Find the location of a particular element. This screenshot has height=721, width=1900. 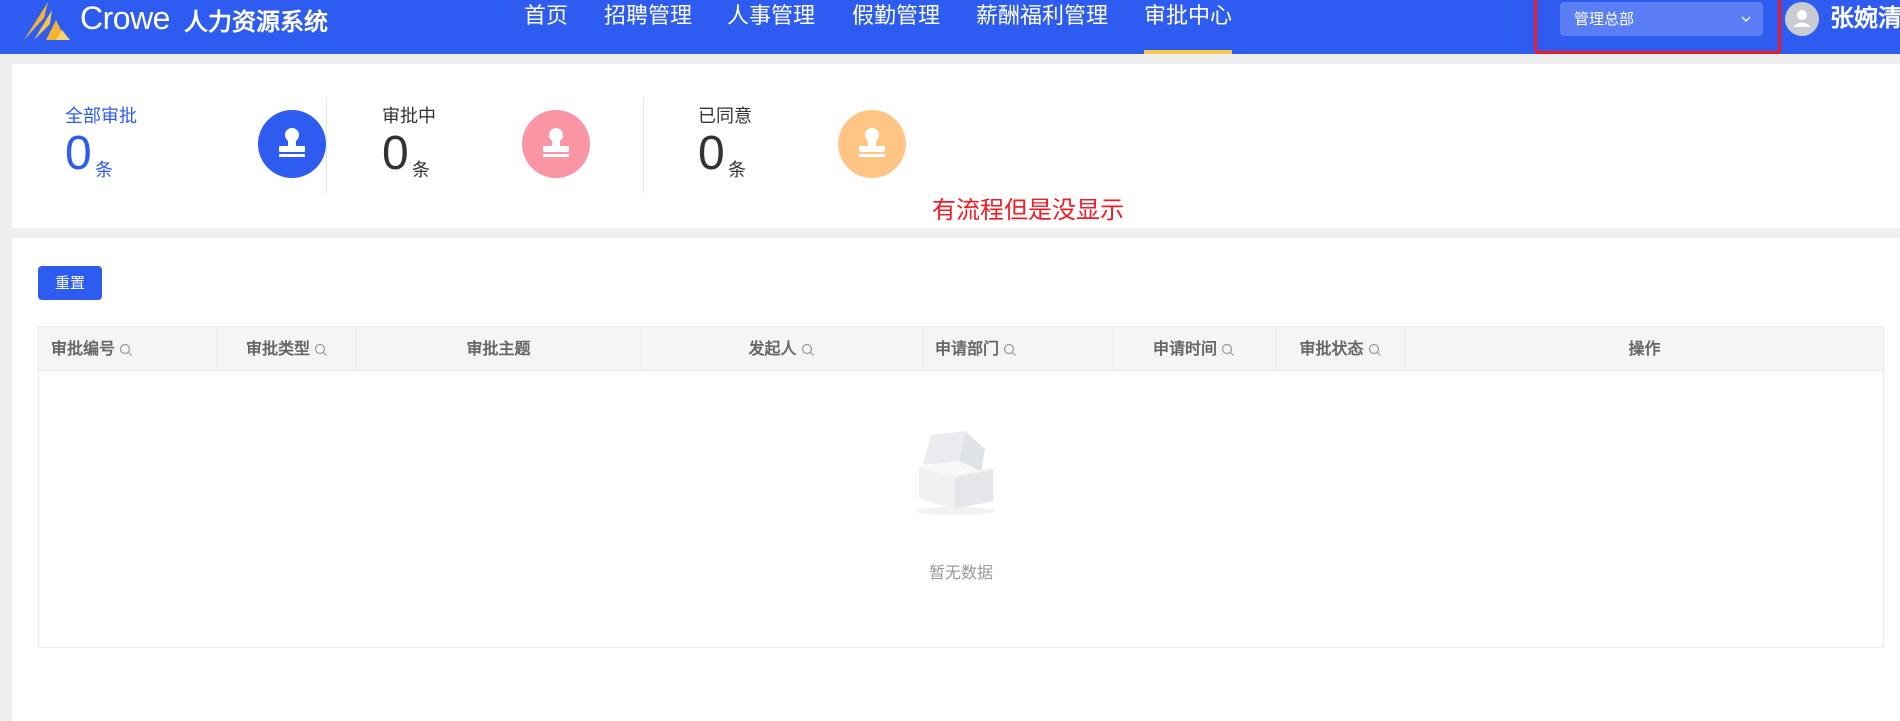

nav-item-home: 首页 is located at coordinates (546, 27).